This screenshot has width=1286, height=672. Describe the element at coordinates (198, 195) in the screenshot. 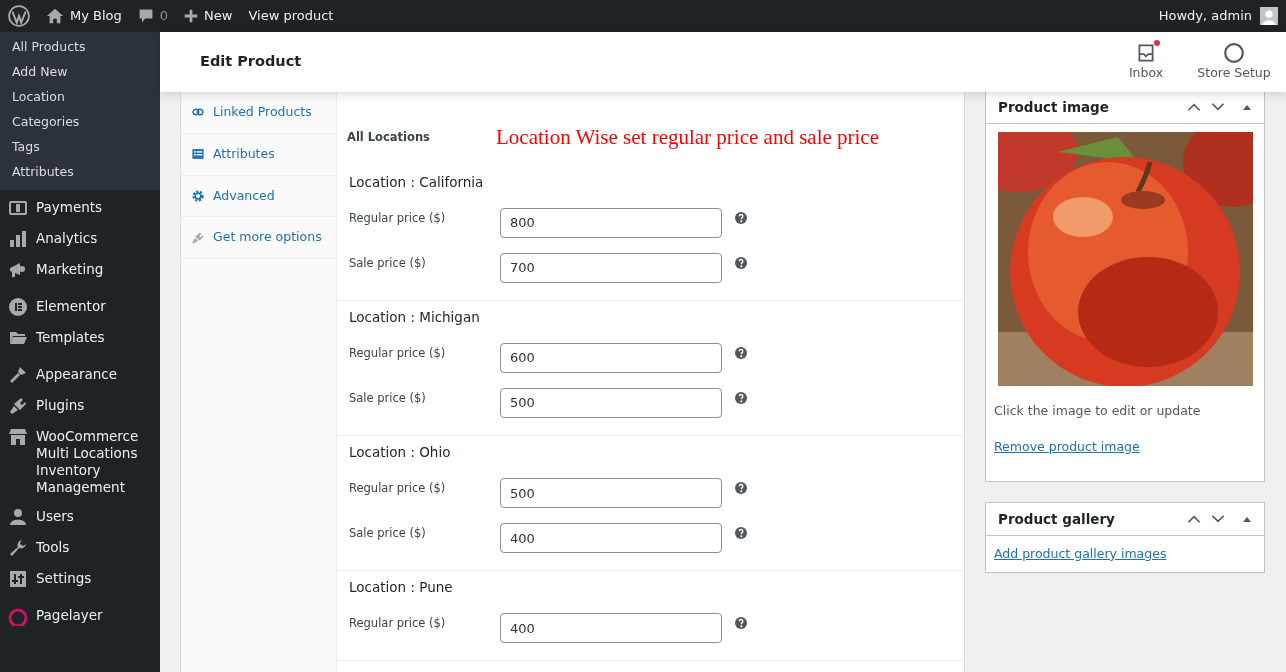

I see `gear-icon` at that location.